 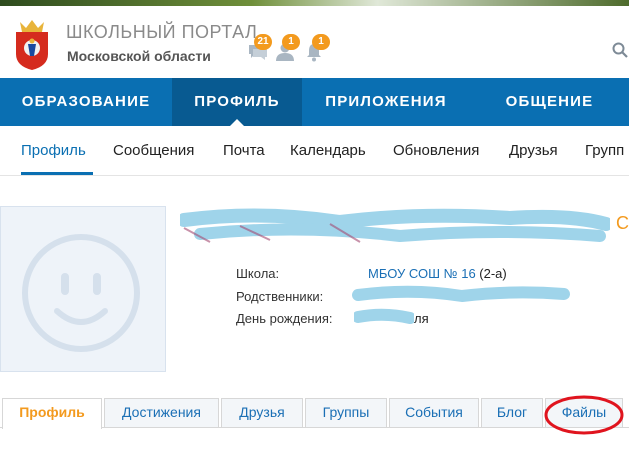 What do you see at coordinates (533, 150) in the screenshot?
I see `sub-nav-friends: Друзья` at bounding box center [533, 150].